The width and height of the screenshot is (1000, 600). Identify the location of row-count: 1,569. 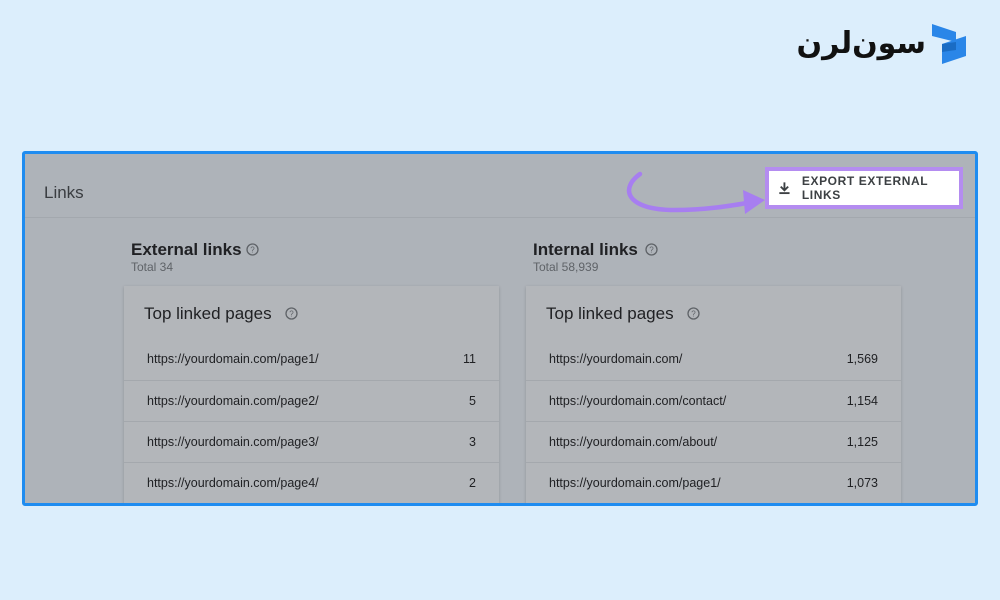
(862, 359).